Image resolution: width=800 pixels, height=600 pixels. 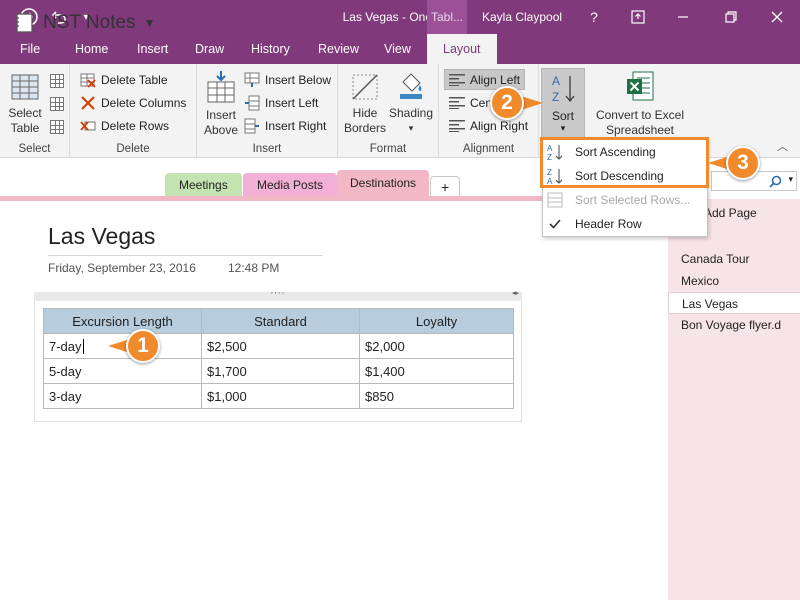 I want to click on group-format-label: Format, so click(x=388, y=149).